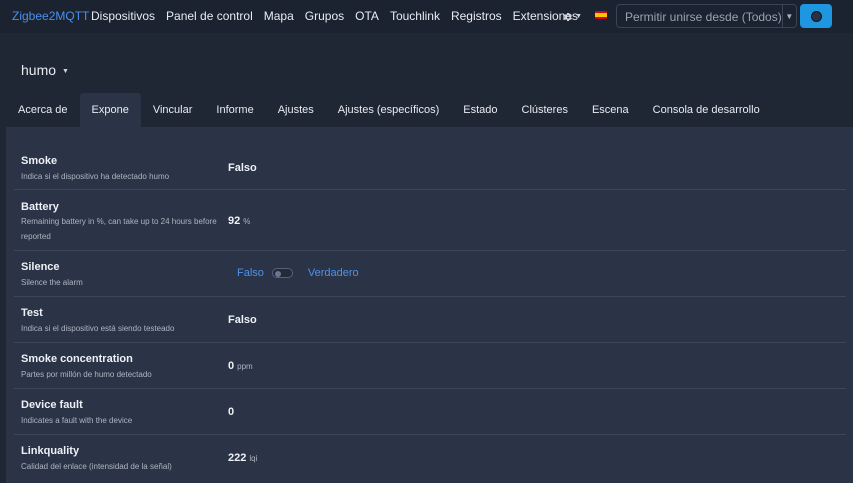 This screenshot has width=853, height=483. Describe the element at coordinates (50, 451) in the screenshot. I see `expose-name: Linkquality` at that location.